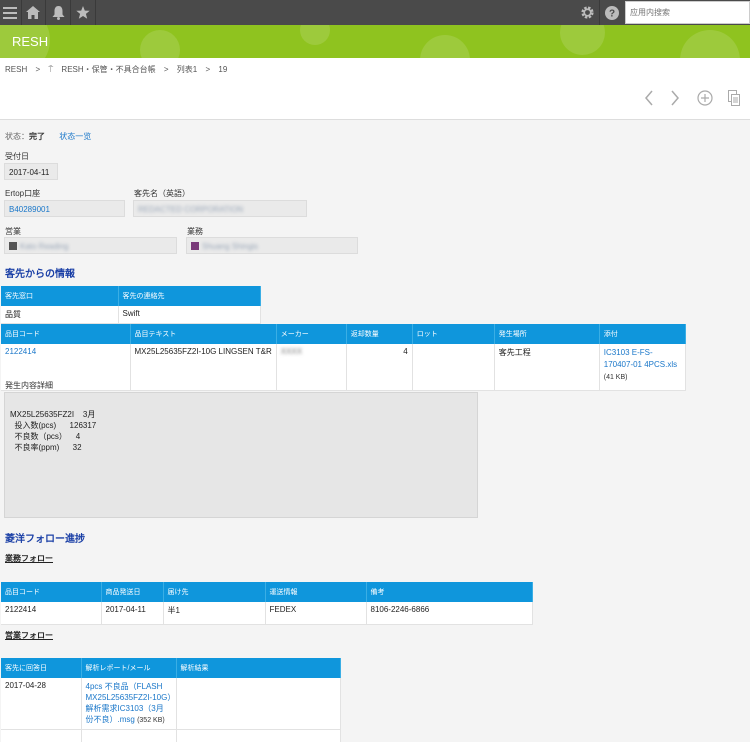 This screenshot has height=742, width=750. What do you see at coordinates (379, 334) in the screenshot?
I see `column-header: 返却数量` at bounding box center [379, 334].